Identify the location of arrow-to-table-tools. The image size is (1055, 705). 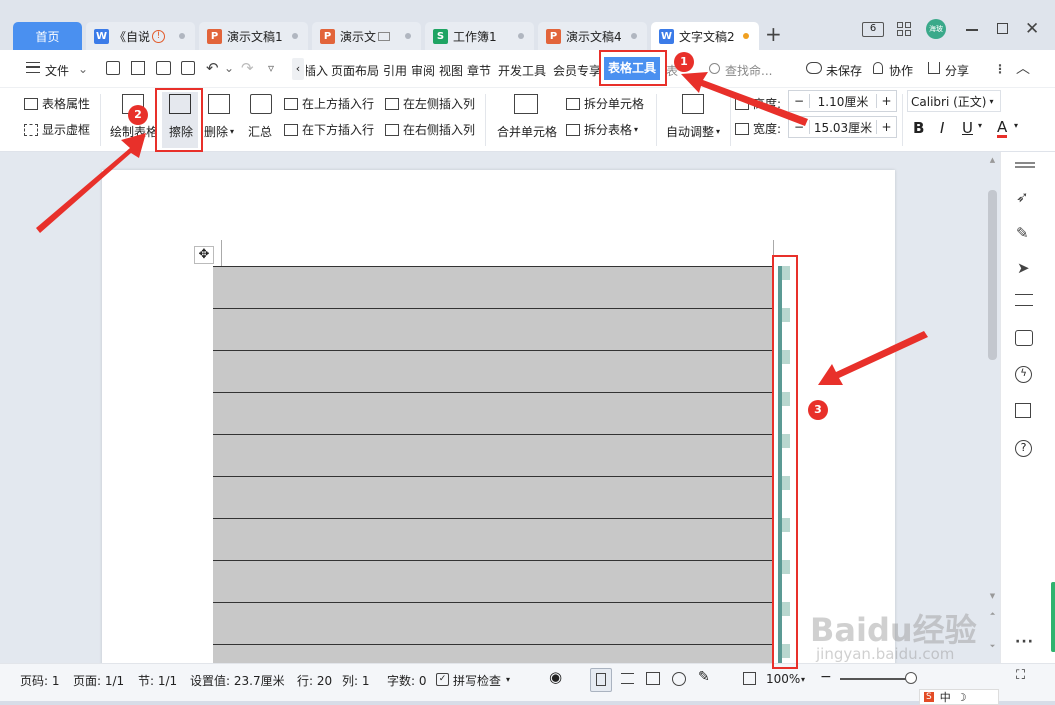
(744, 99).